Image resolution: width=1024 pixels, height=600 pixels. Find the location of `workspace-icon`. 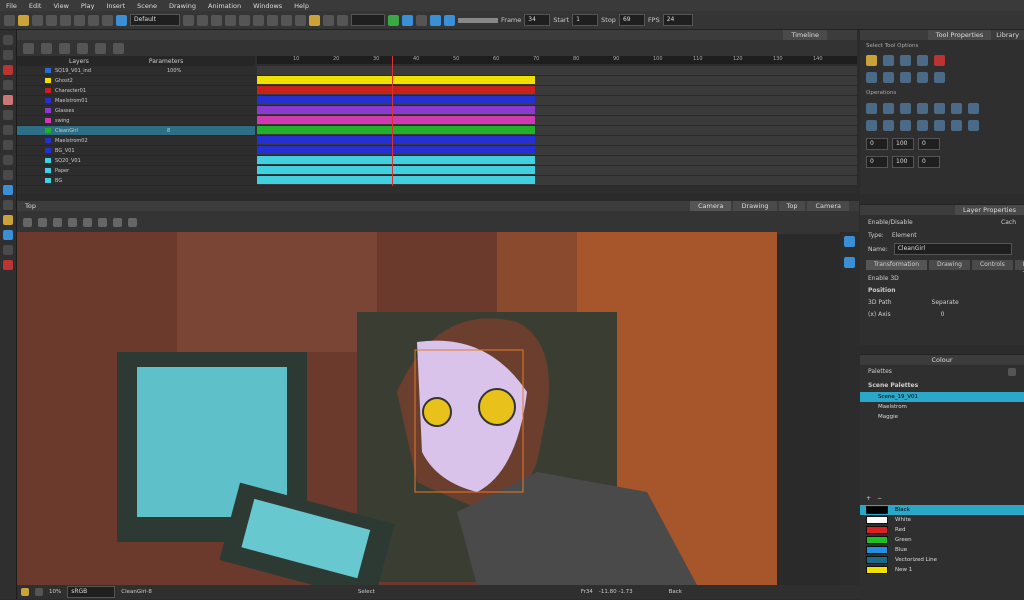

workspace-icon is located at coordinates (188, 20).